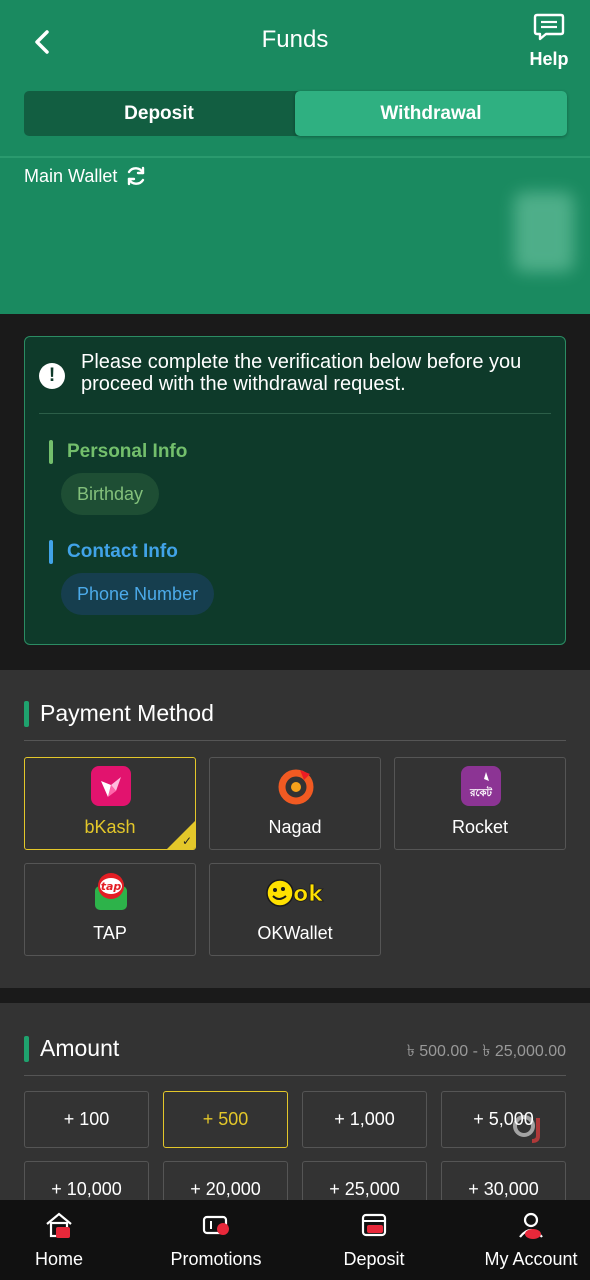  Describe the element at coordinates (481, 792) in the screenshot. I see `svg-text: রকেট` at that location.